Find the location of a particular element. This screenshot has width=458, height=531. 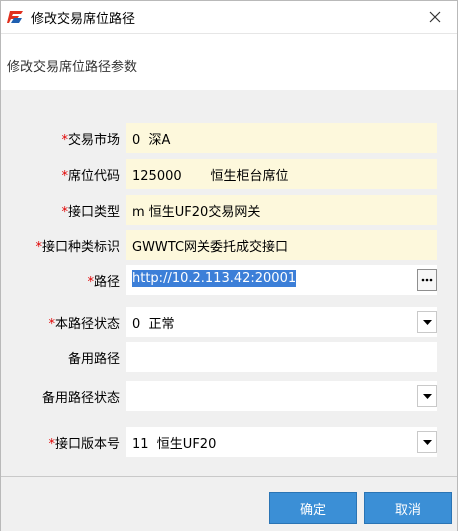

row-version: *接口版本号 11 恒生UF20 is located at coordinates (229, 442).